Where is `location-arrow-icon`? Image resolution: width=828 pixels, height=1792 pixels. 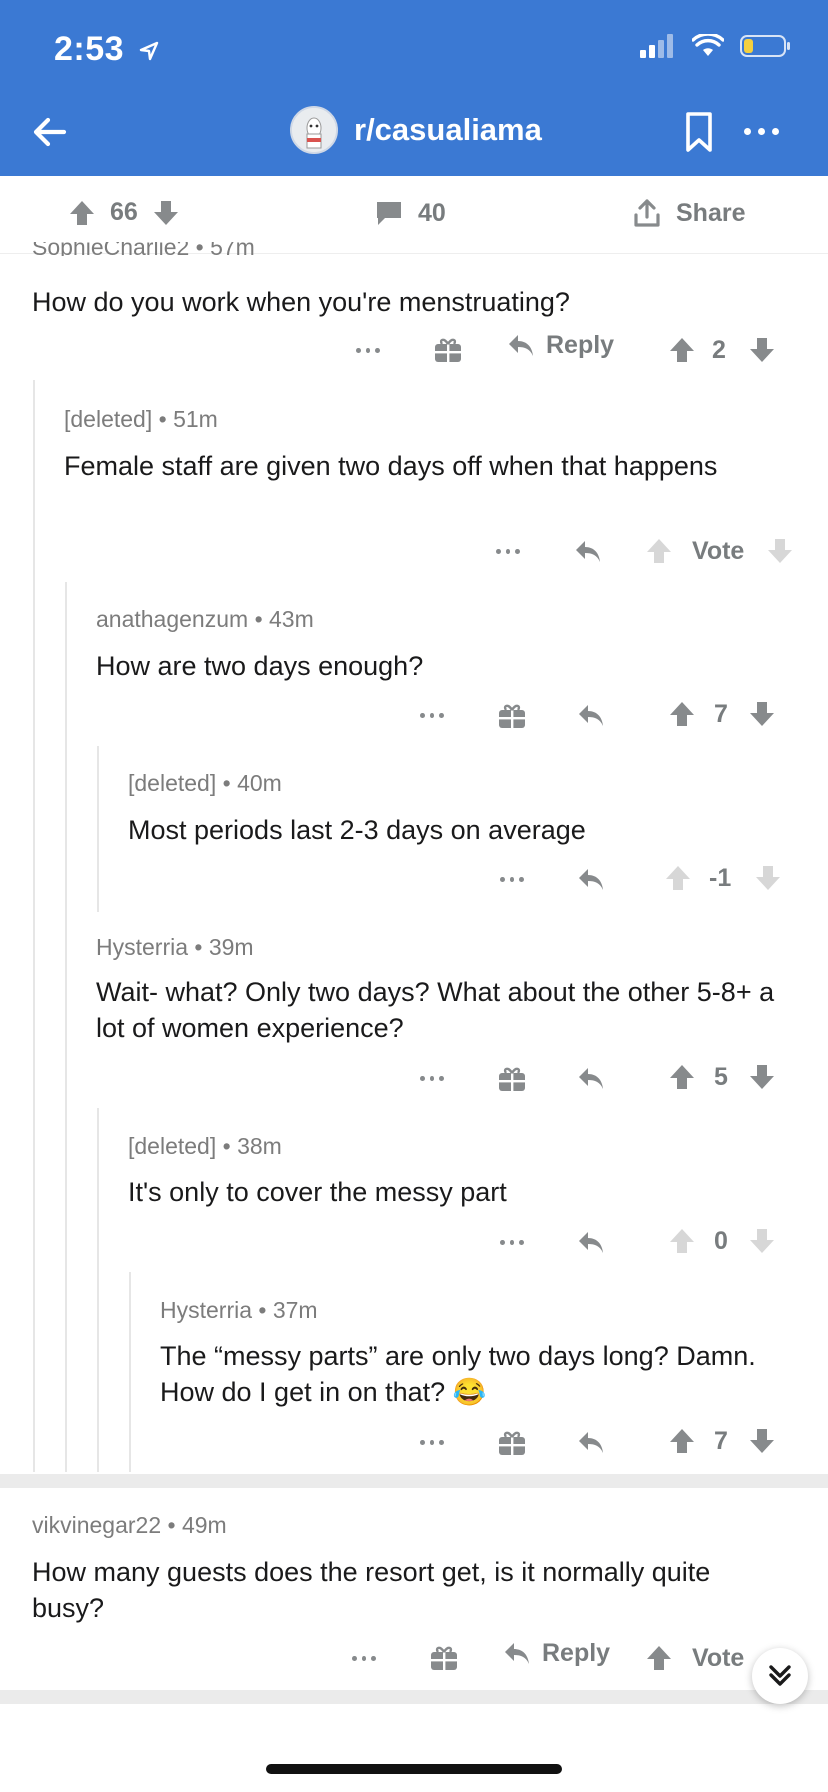
location-arrow-icon is located at coordinates (149, 51).